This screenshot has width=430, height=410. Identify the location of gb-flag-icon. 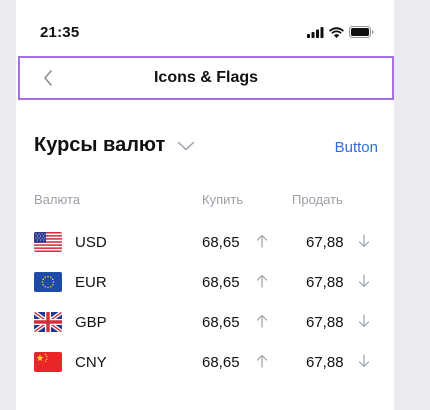
(48, 322).